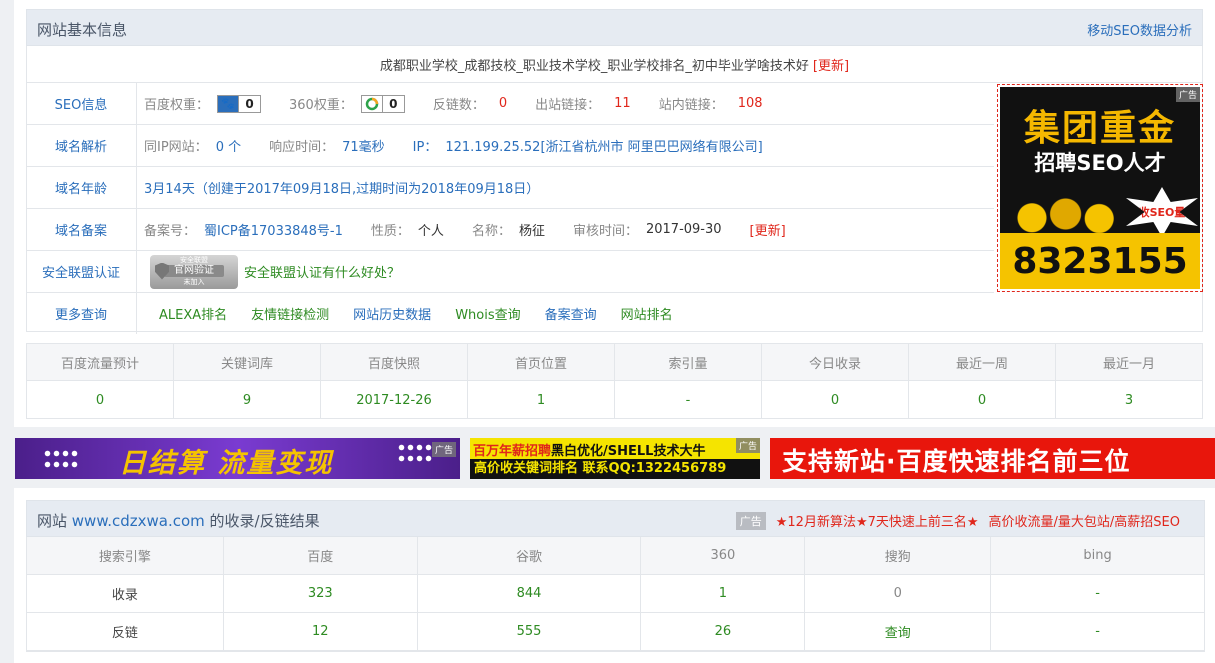 This screenshot has height=663, width=1215. I want to click on ad-badge: 收SEO量, so click(1162, 212).